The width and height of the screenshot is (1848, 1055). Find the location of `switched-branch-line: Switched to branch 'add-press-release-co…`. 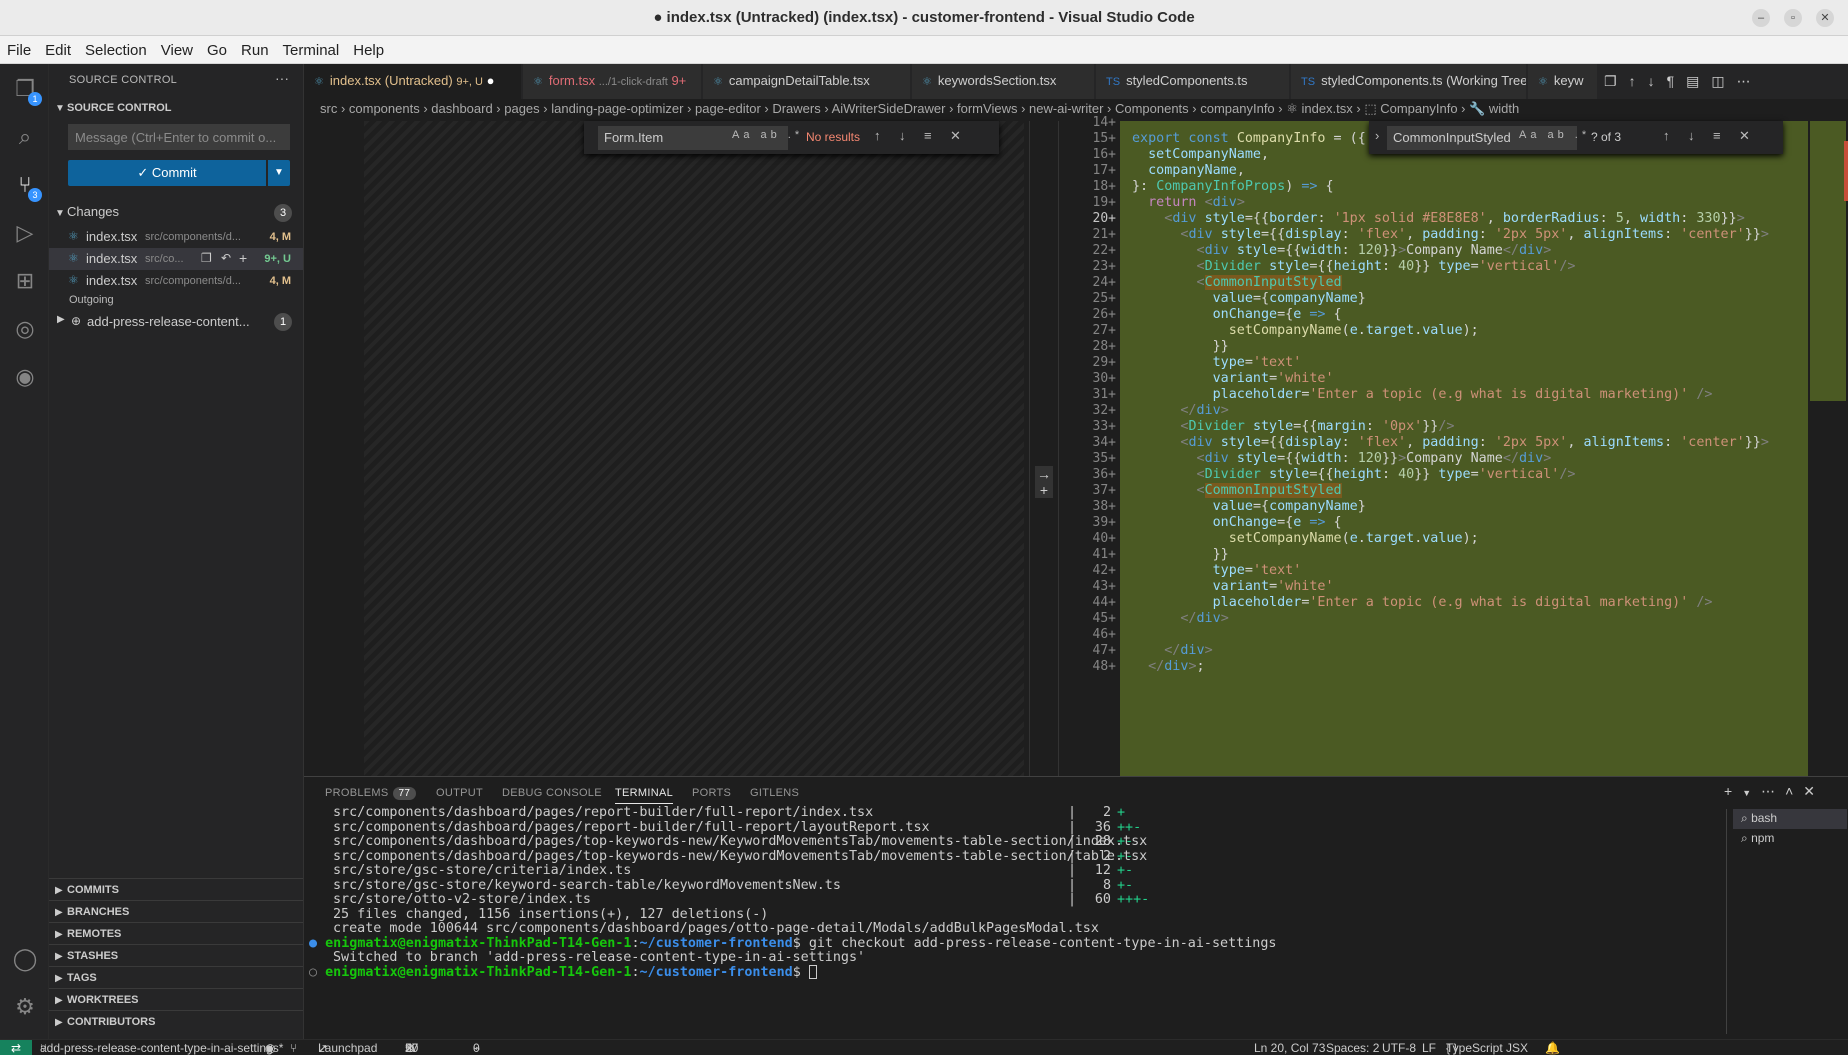

switched-branch-line: Switched to branch 'add-press-release-co… is located at coordinates (599, 957).